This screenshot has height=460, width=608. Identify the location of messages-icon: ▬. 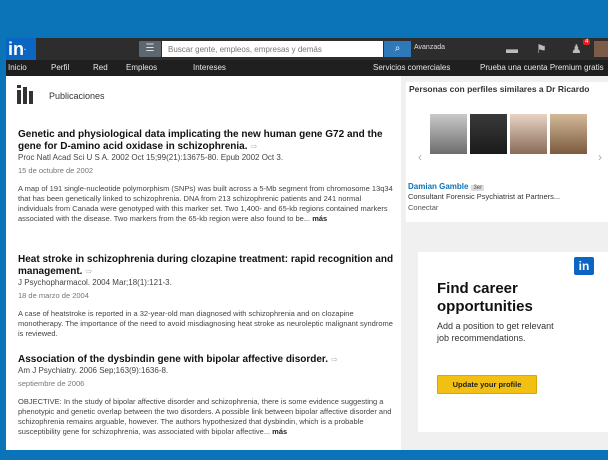
(512, 49).